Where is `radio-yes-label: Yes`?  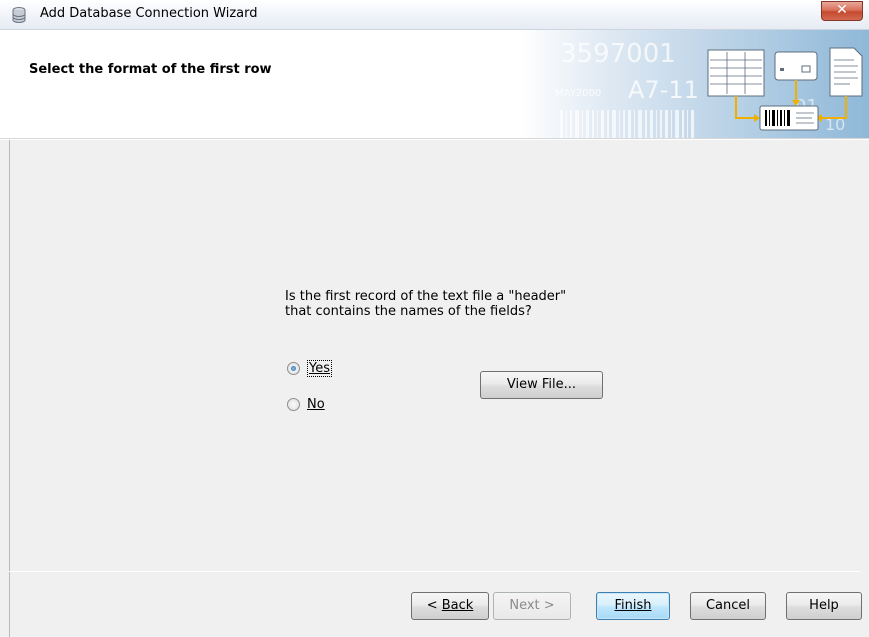 radio-yes-label: Yes is located at coordinates (319, 368).